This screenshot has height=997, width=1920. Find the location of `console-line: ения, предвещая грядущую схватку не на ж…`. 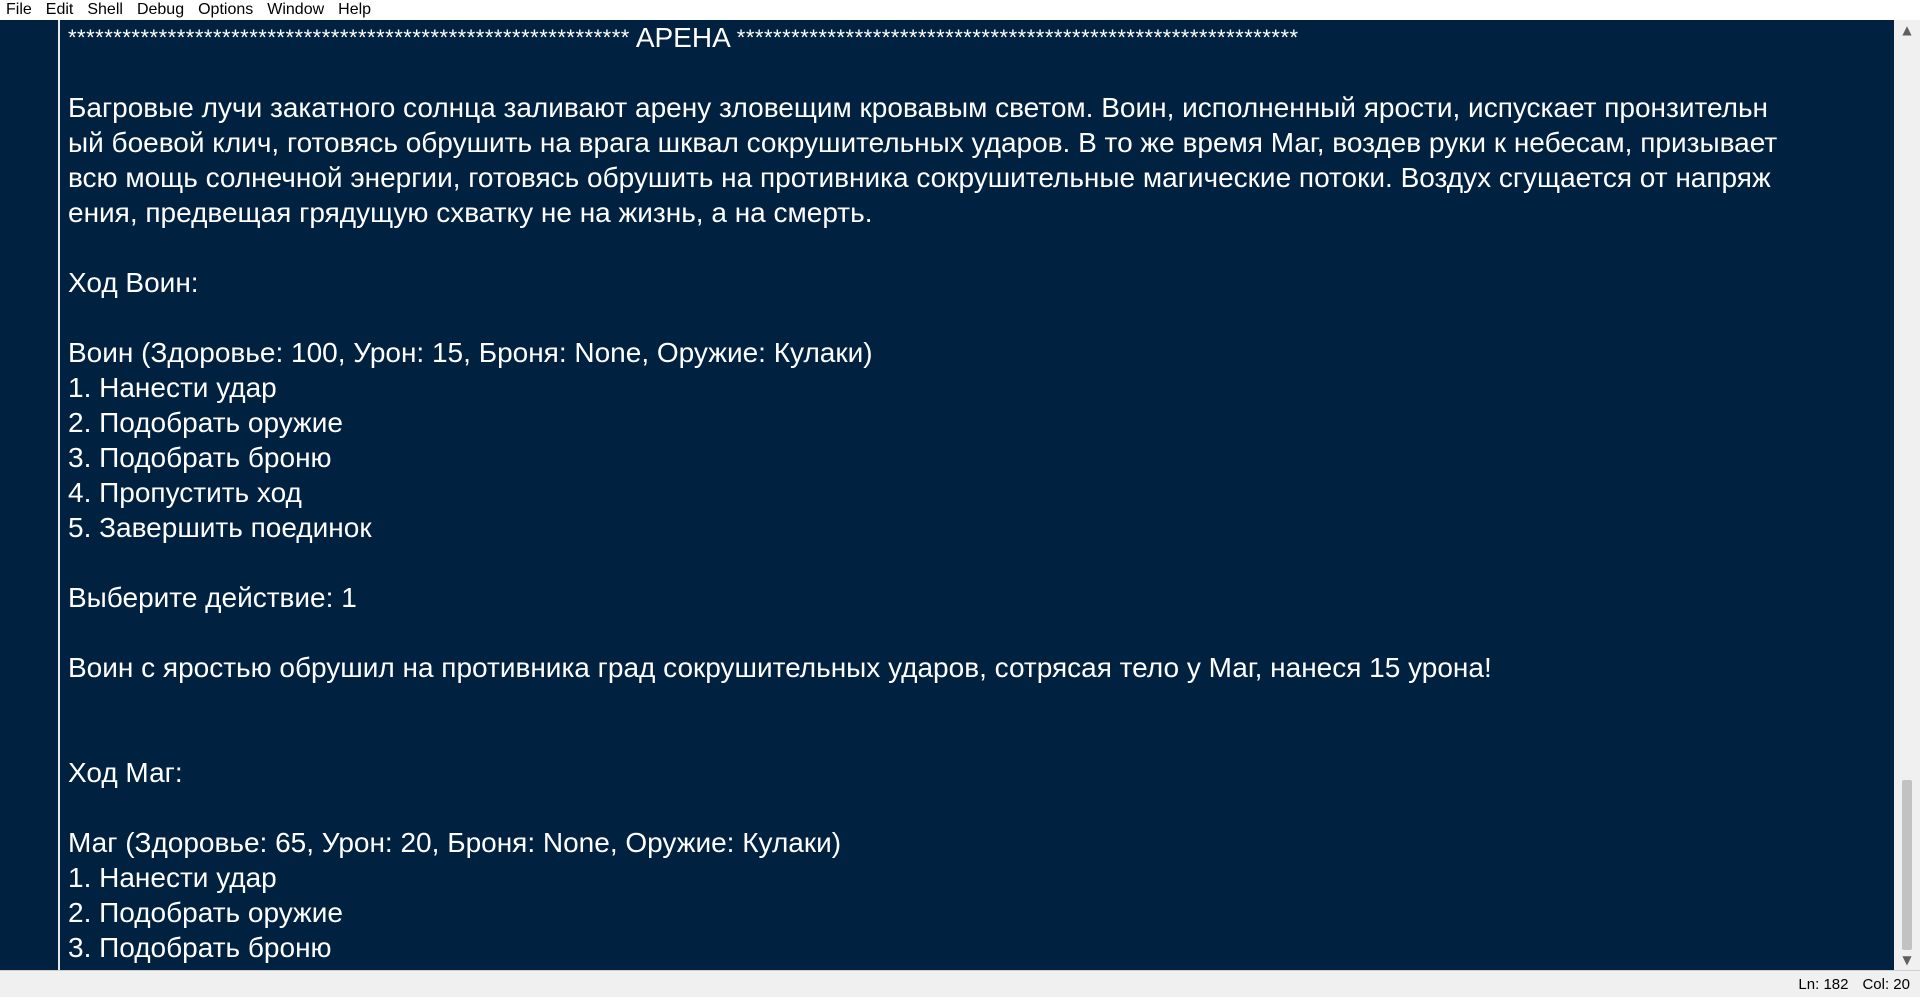

console-line: ения, предвещая грядущую схватку не на ж… is located at coordinates (470, 212).